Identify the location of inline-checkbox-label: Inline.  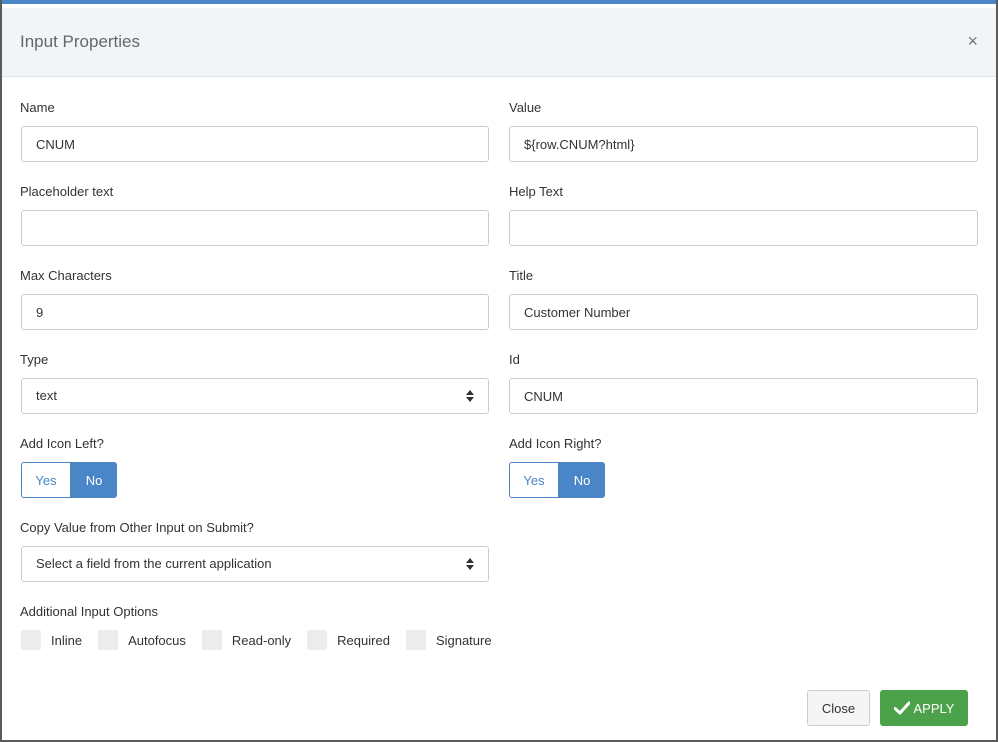
(67, 640).